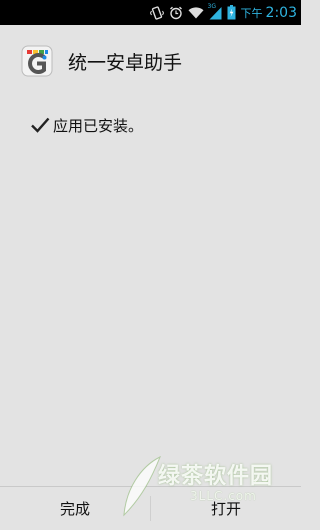 Image resolution: width=320 pixels, height=530 pixels. I want to click on done-button: 完成, so click(75, 508).